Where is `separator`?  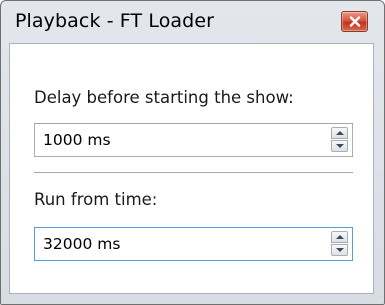
separator is located at coordinates (193, 173).